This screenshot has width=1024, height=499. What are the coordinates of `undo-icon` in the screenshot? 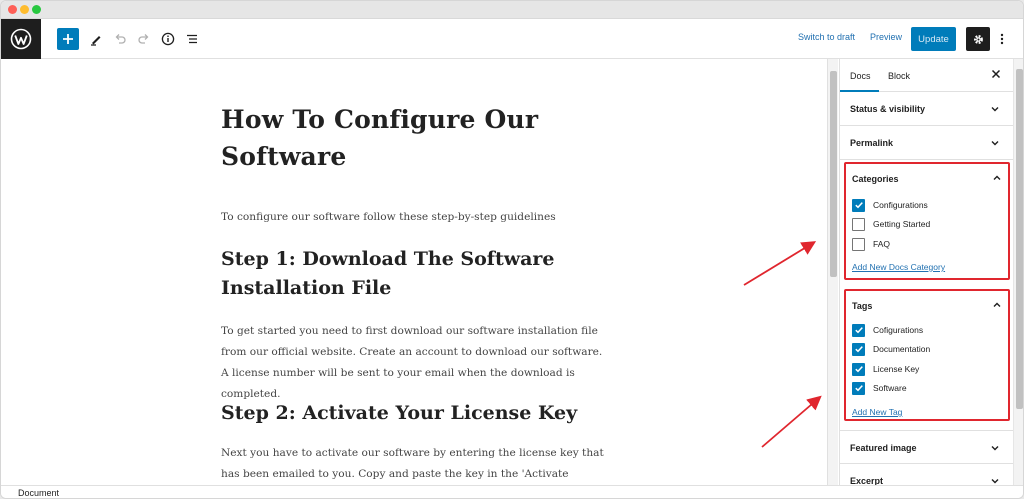 It's located at (120, 39).